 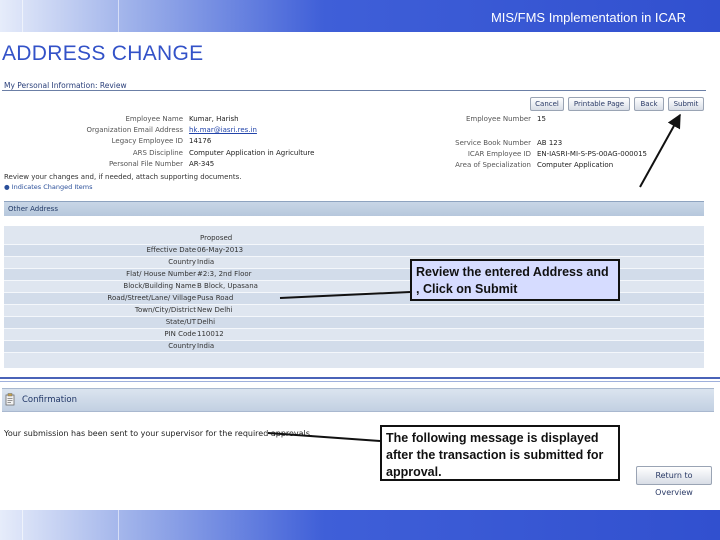 I want to click on arrow-to-submit, so click(x=660, y=150).